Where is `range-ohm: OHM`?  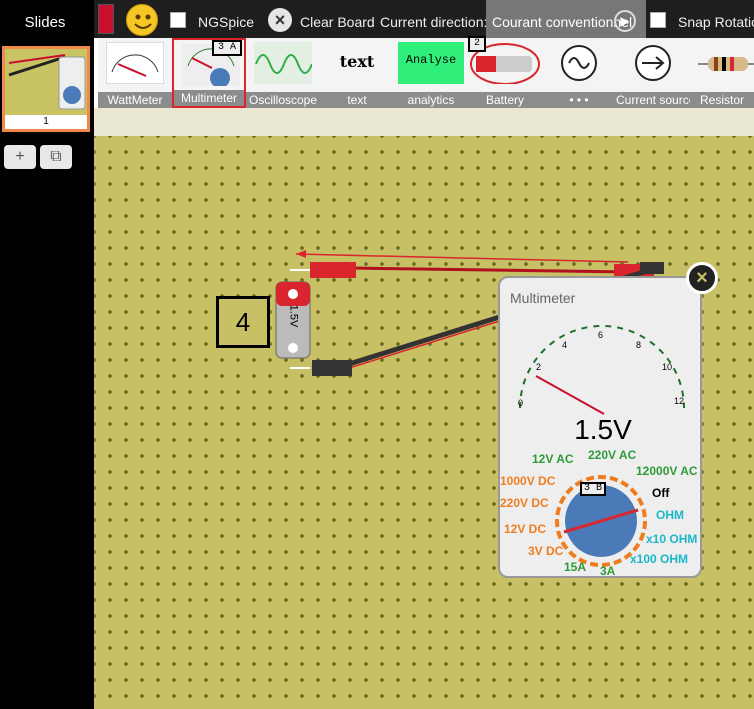 range-ohm: OHM is located at coordinates (670, 515).